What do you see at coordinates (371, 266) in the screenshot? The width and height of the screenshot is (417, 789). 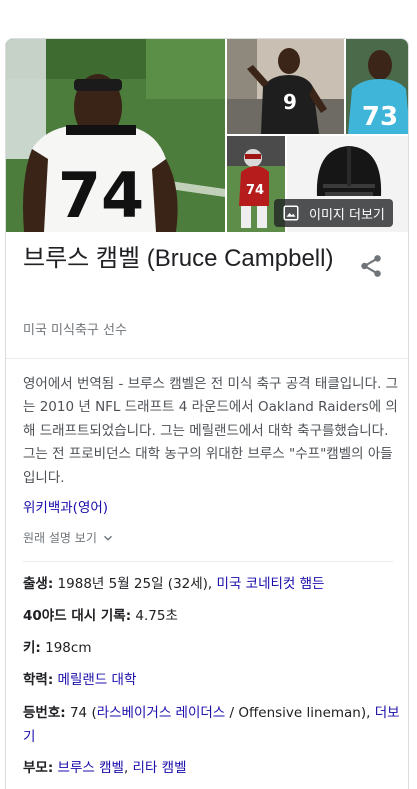 I see `share-icon` at bounding box center [371, 266].